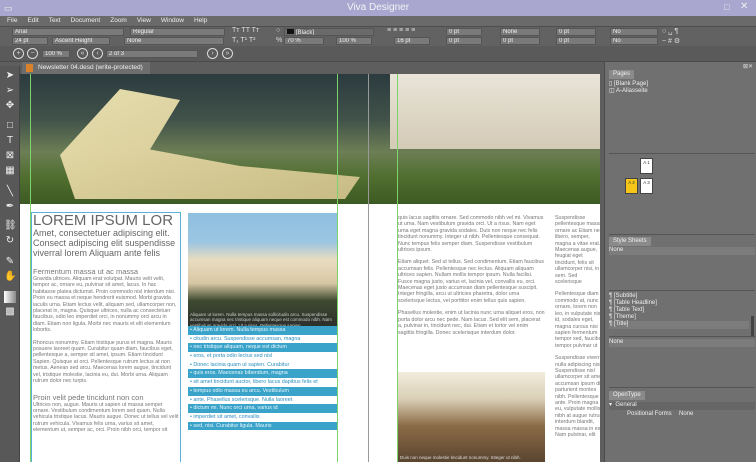 Image resolution: width=756 pixels, height=462 pixels. I want to click on page-thumb-2-selected: A 2, so click(631, 186).